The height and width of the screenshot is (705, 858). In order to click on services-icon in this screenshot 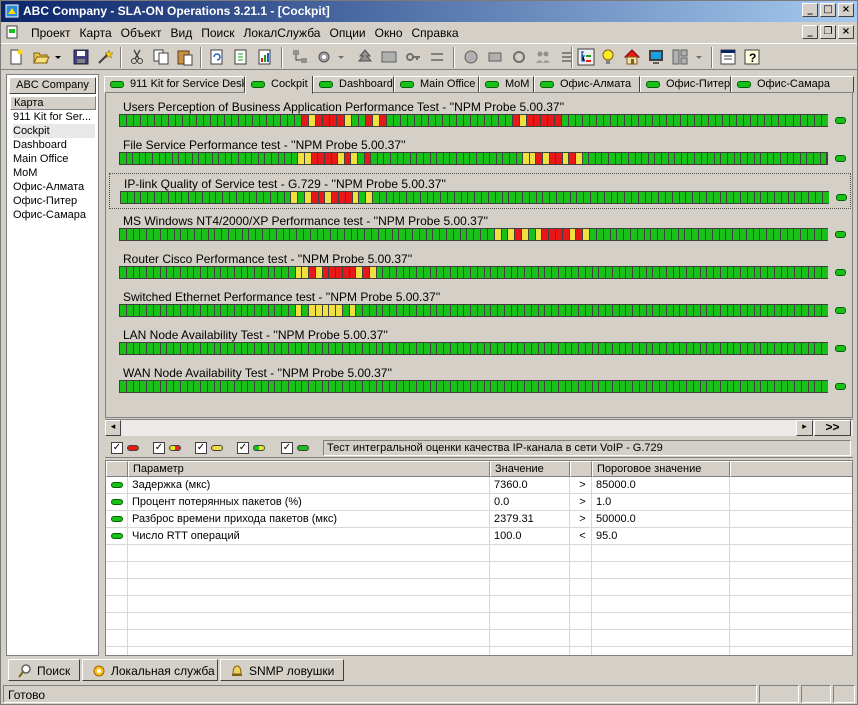, I will do `click(324, 57)`.